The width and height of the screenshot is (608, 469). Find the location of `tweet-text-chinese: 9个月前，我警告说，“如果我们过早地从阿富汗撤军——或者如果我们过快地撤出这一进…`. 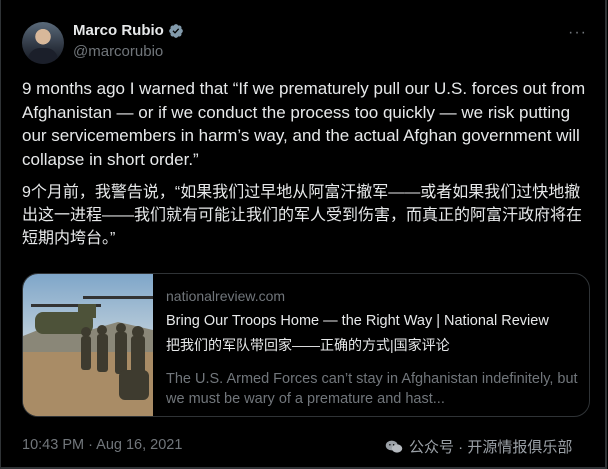

tweet-text-chinese: 9个月前，我警告说，“如果我们过早地从阿富汗撤军——或者如果我们过快地撤出这一进… is located at coordinates (302, 215).